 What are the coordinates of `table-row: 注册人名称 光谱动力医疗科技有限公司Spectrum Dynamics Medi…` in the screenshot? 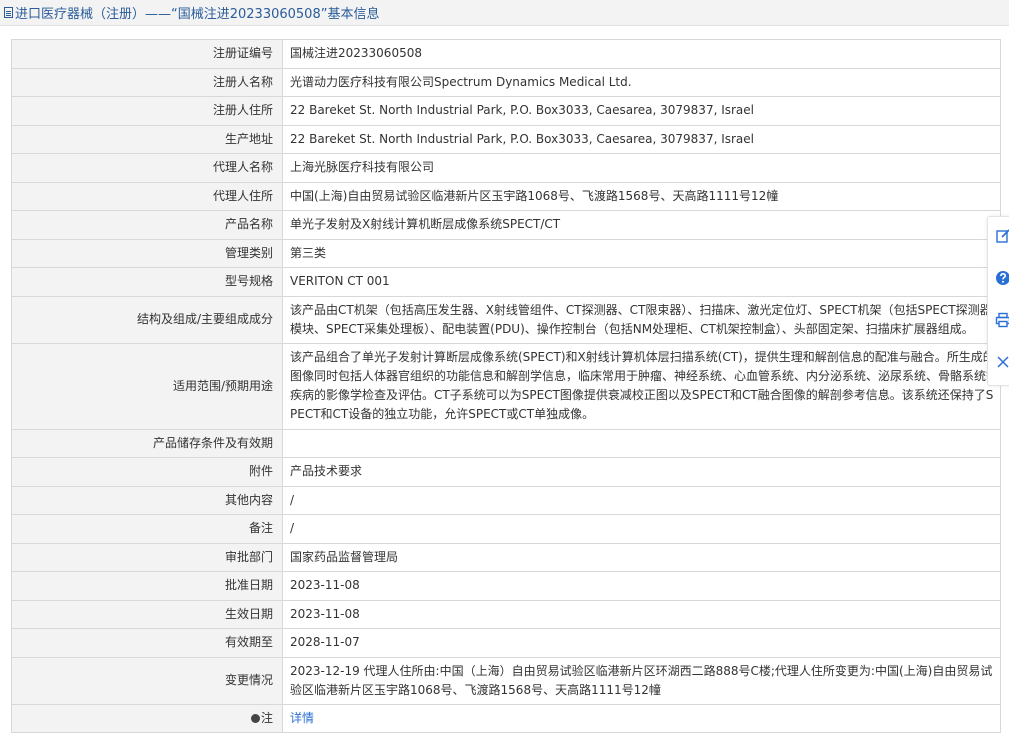 It's located at (506, 82).